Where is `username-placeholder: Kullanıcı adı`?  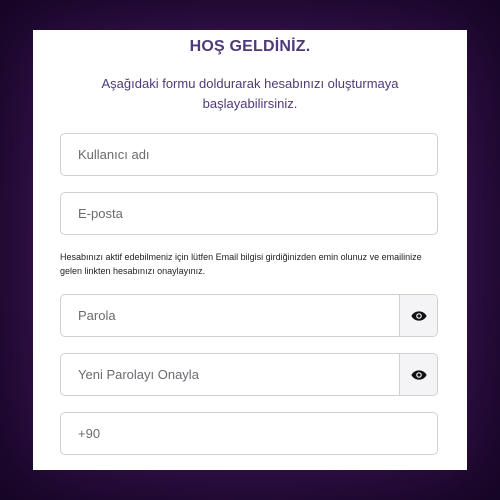
username-placeholder: Kullanıcı adı is located at coordinates (114, 154).